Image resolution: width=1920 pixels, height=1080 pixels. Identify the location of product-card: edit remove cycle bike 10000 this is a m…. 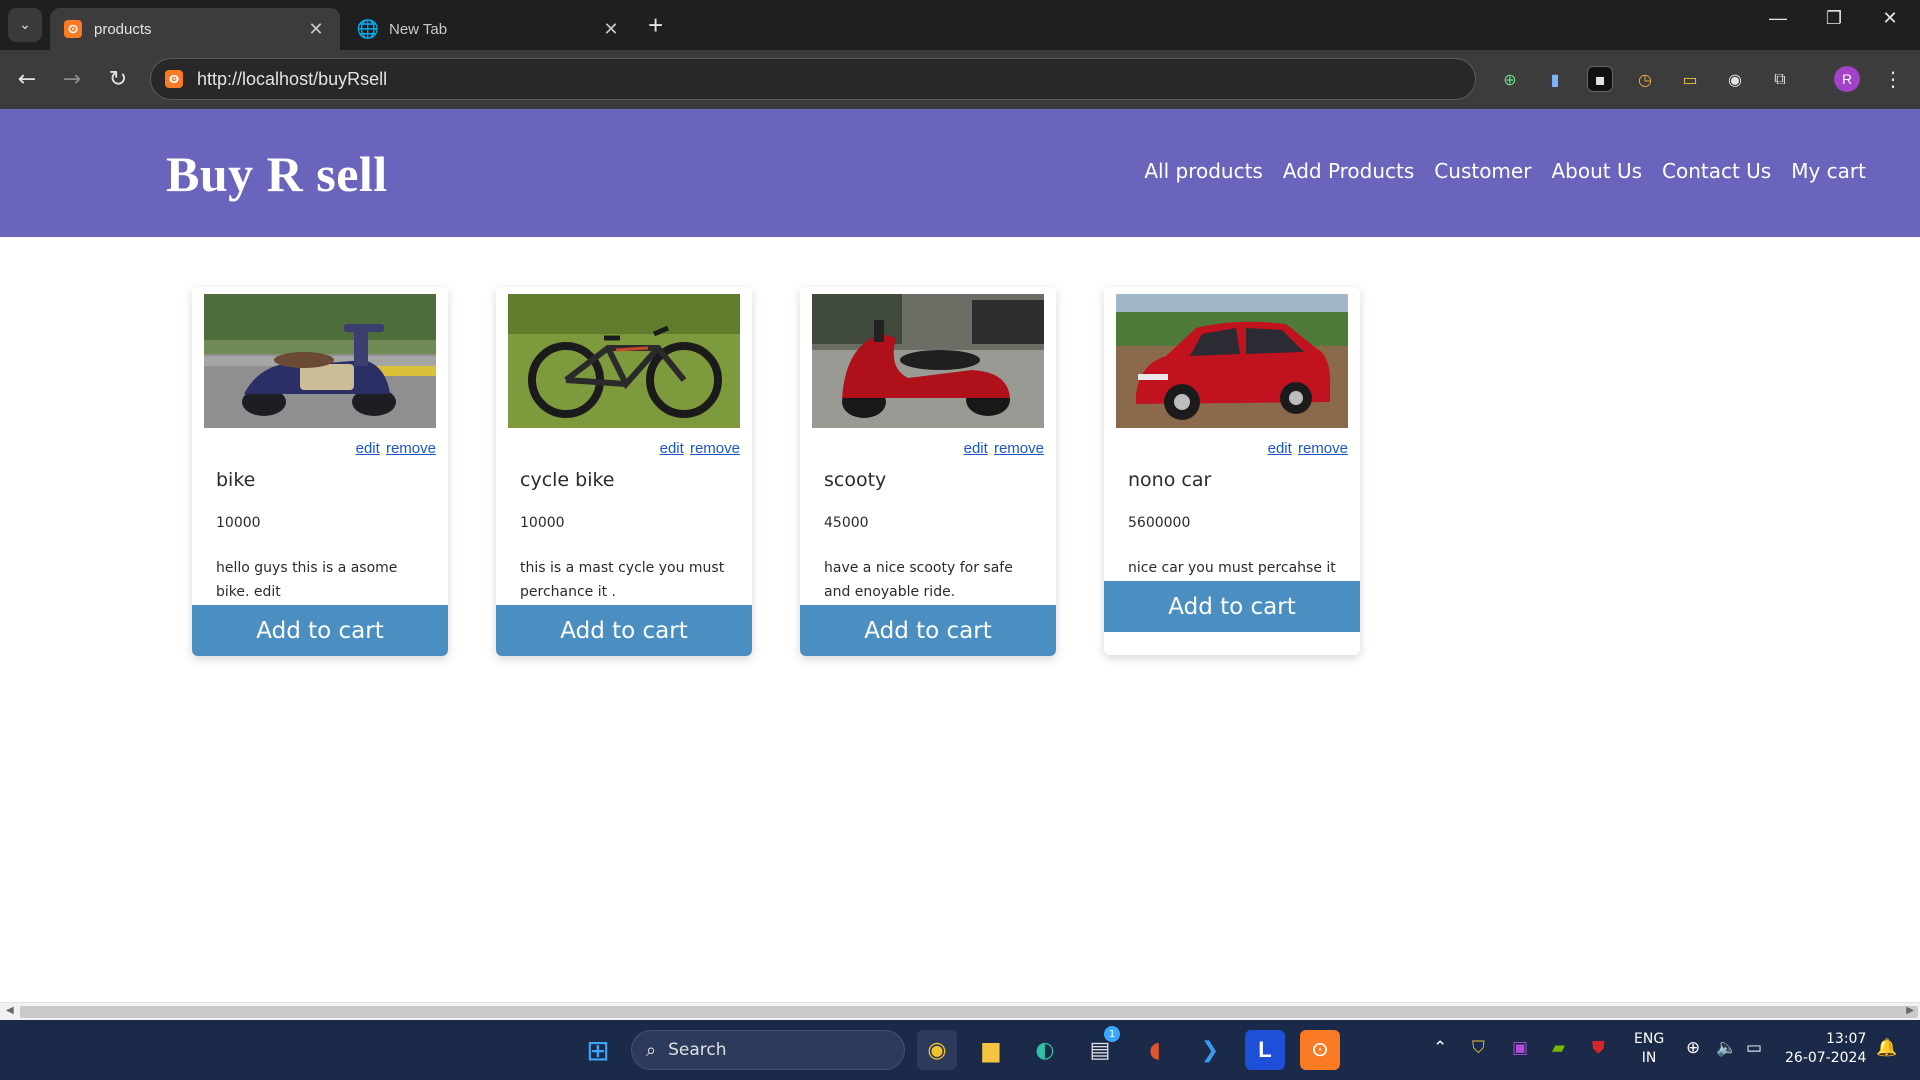
(624, 471).